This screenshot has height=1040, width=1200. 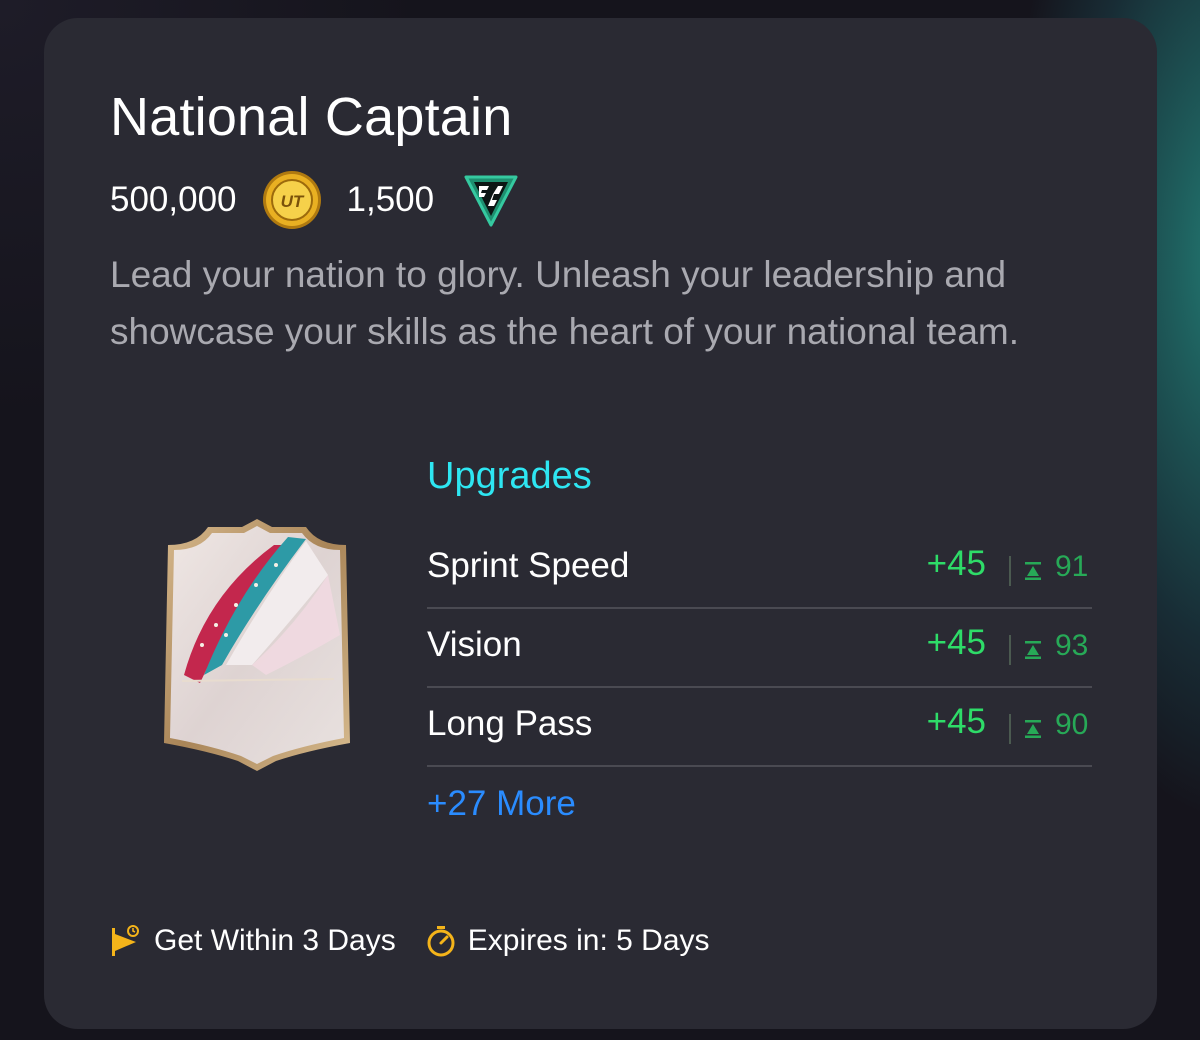 What do you see at coordinates (528, 565) in the screenshot?
I see `upgrade-name: Sprint Speed` at bounding box center [528, 565].